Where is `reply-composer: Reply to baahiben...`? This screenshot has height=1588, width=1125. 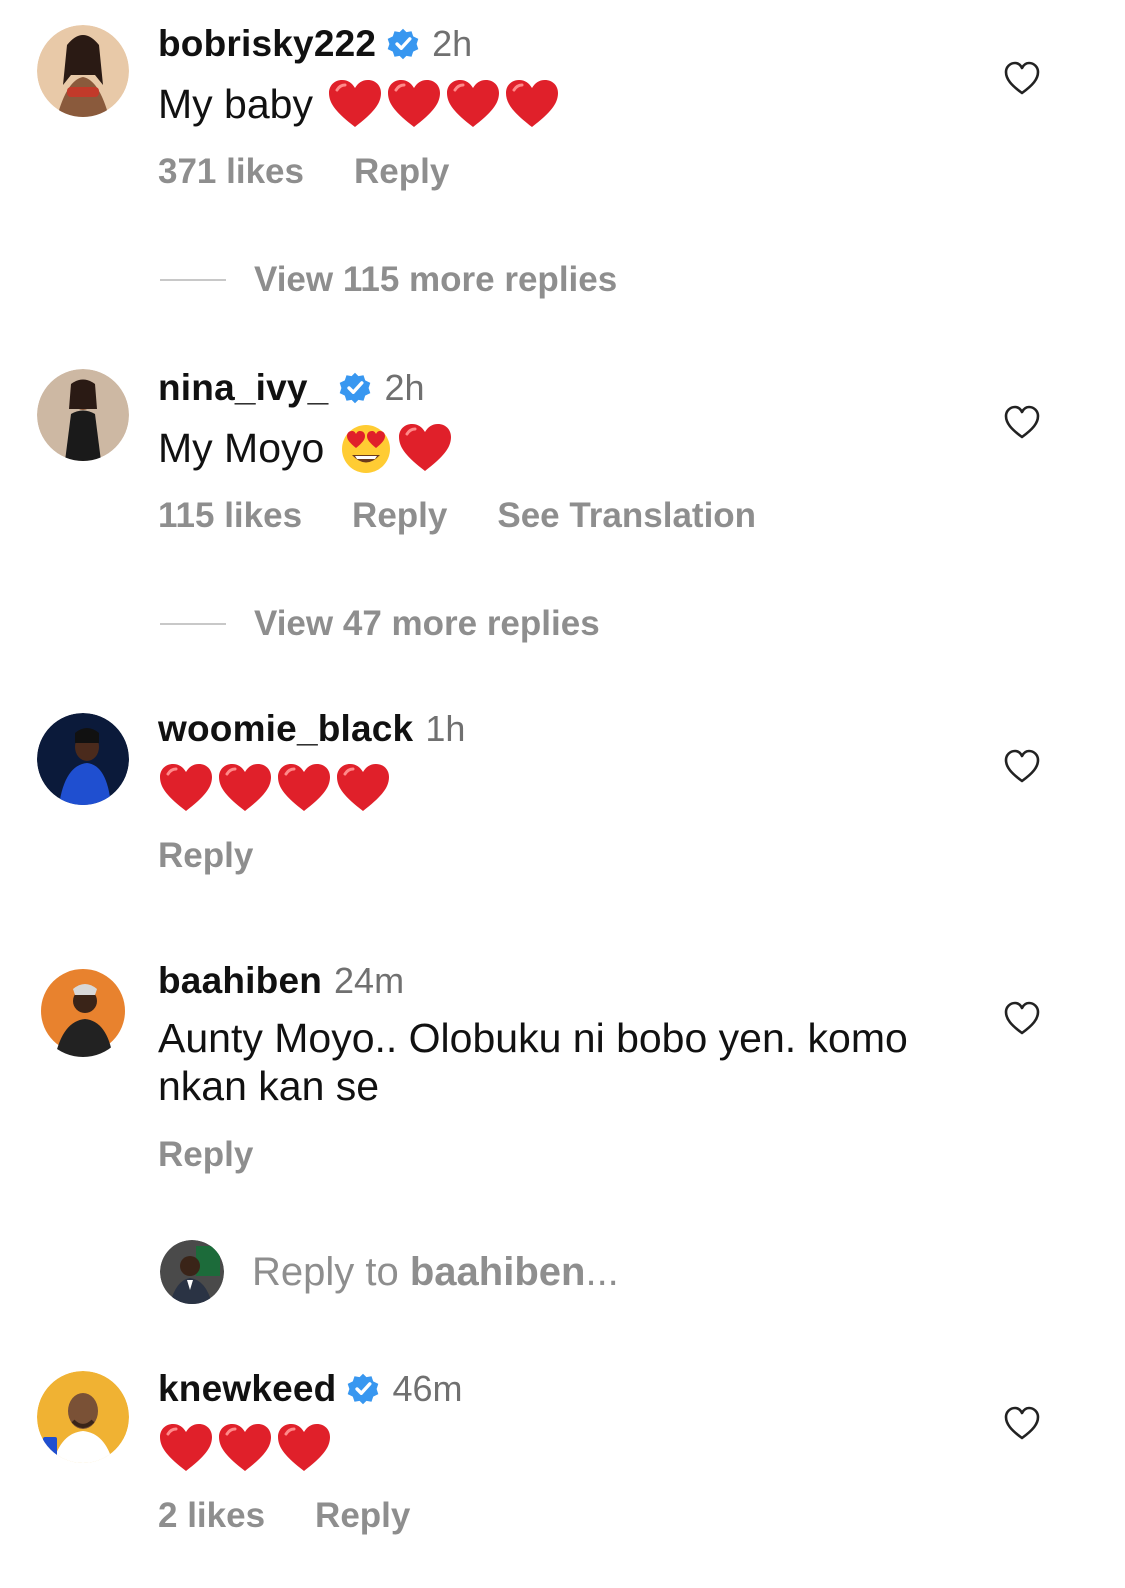 reply-composer: Reply to baahiben... is located at coordinates (389, 1272).